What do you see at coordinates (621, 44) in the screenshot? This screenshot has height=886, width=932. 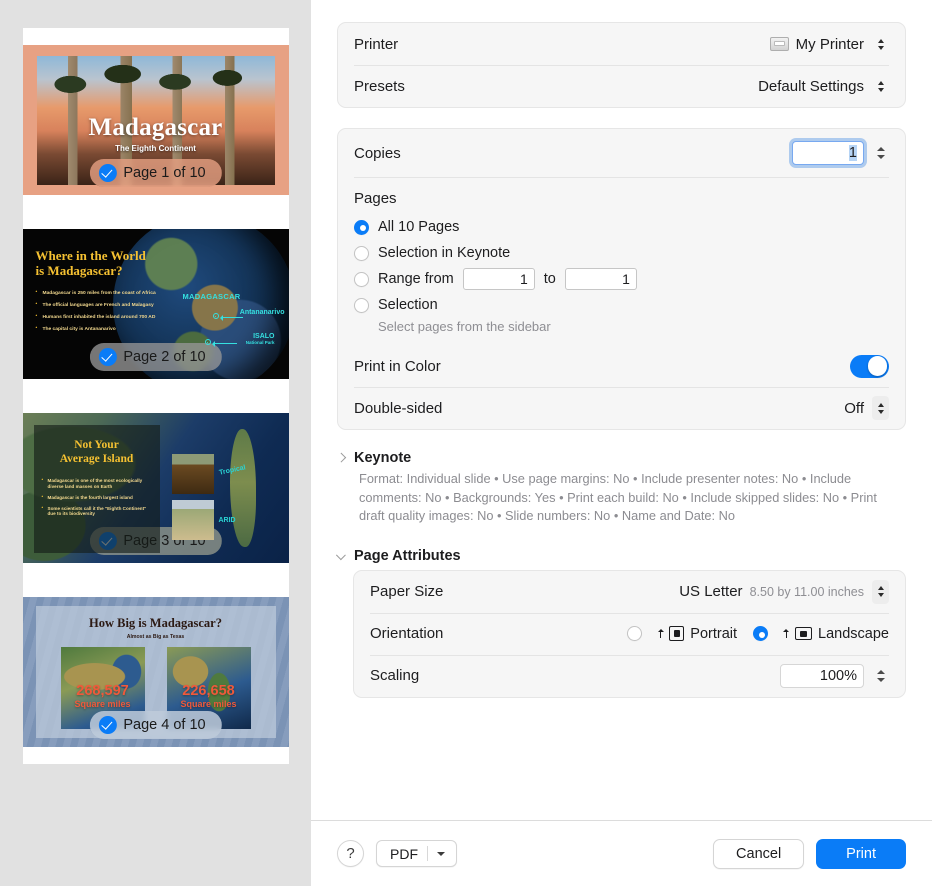 I see `printer-row: Printer My Printer` at bounding box center [621, 44].